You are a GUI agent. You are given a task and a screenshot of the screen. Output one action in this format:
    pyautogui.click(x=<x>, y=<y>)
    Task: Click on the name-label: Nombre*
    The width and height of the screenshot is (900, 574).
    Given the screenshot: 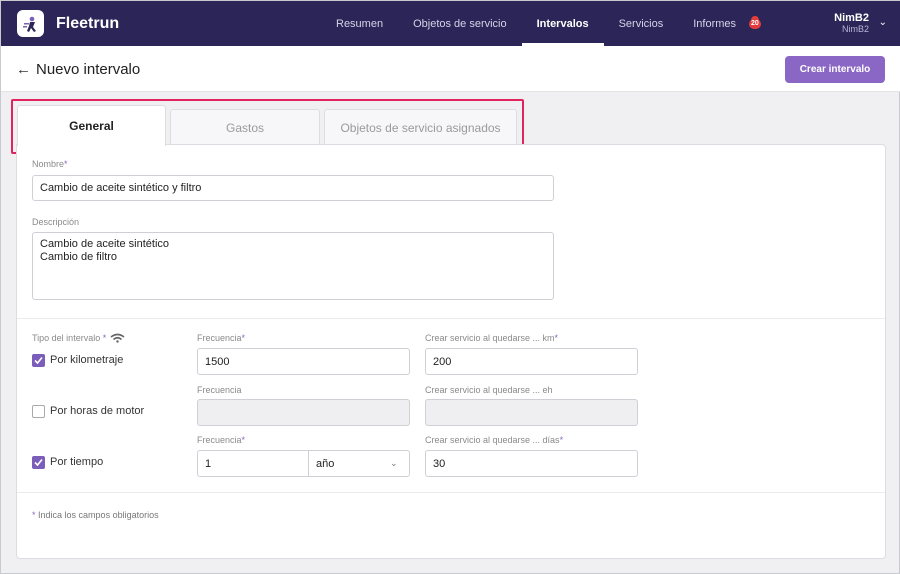 What is the action you would take?
    pyautogui.click(x=50, y=164)
    